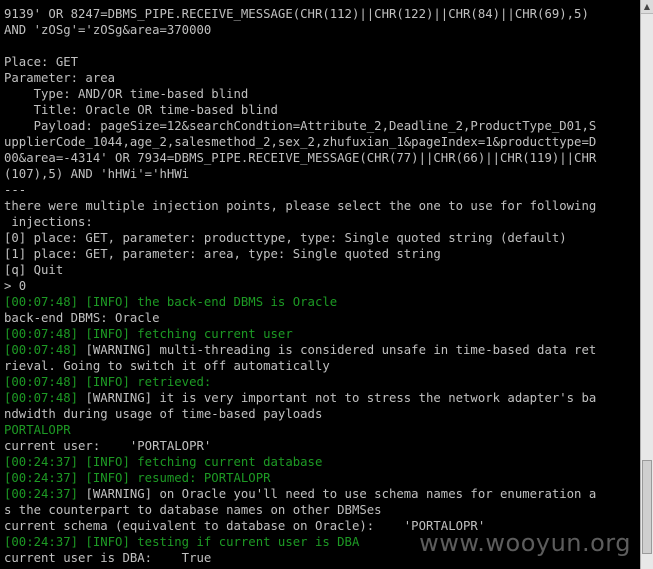  What do you see at coordinates (126, 94) in the screenshot?
I see `console-line: Type: AND/OR time-based blind` at bounding box center [126, 94].